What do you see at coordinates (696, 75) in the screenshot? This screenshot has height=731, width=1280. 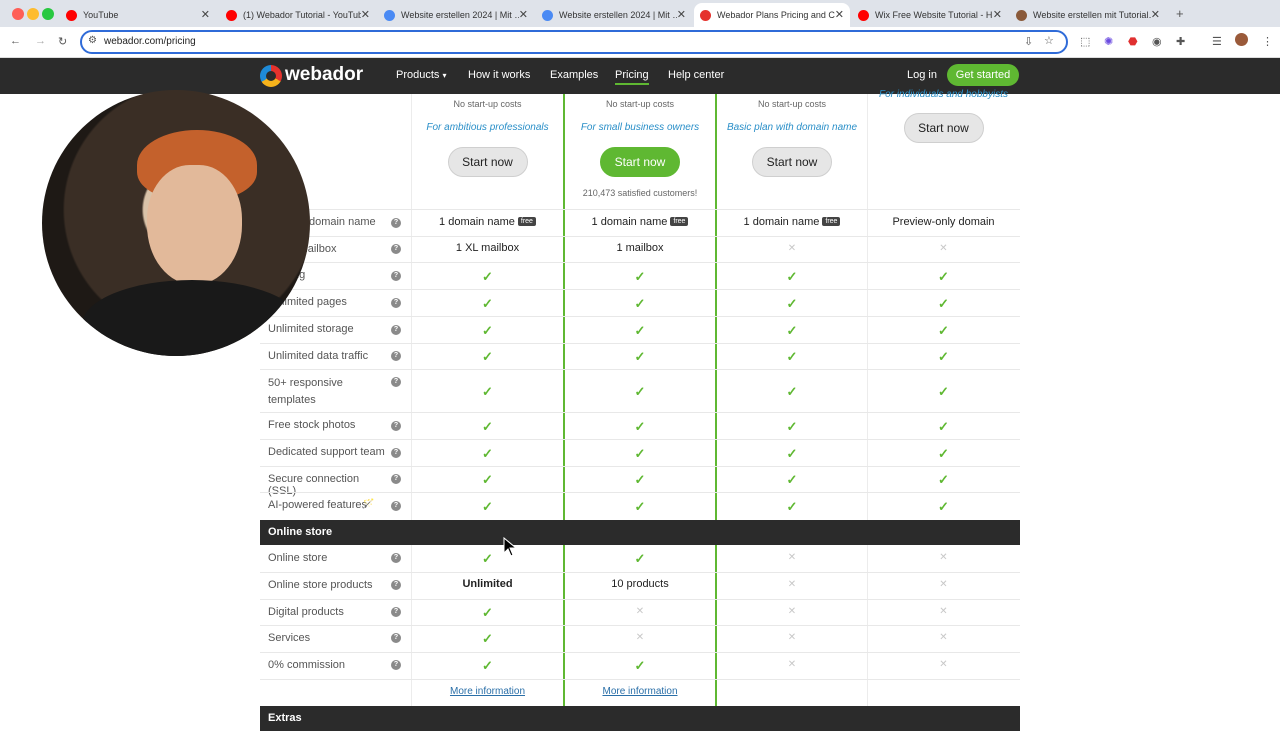 I see `nav-help-center: Help center` at bounding box center [696, 75].